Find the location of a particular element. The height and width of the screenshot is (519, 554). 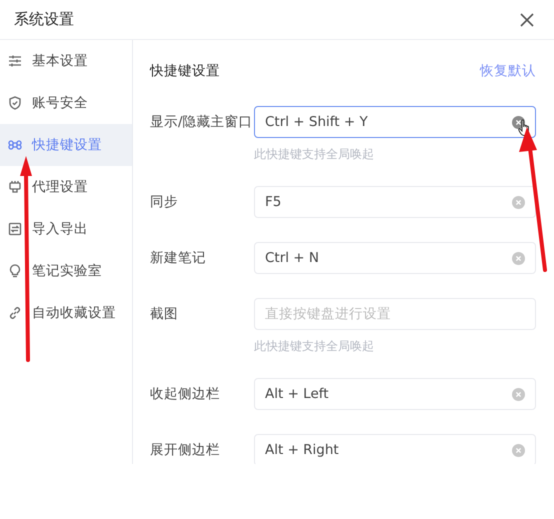

shortcut-field: F5 is located at coordinates (395, 202).